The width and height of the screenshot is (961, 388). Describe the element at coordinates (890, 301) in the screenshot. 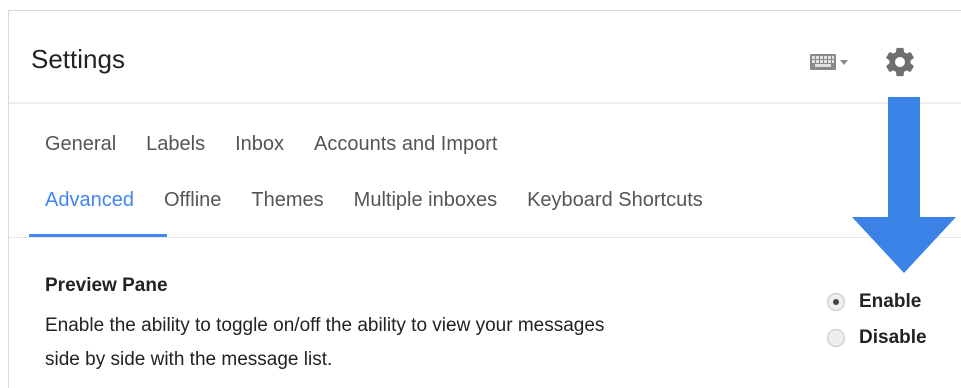

I see `enable-label: Enable` at that location.